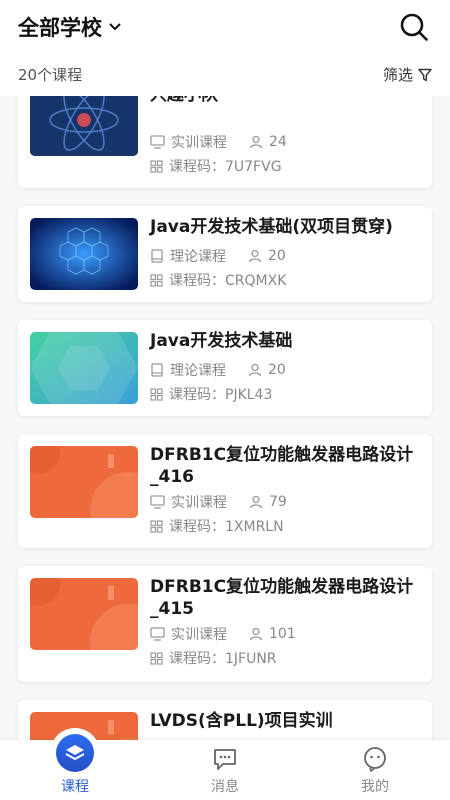 The height and width of the screenshot is (800, 450). I want to click on course-code-row: 课程码：PJKL43, so click(211, 394).